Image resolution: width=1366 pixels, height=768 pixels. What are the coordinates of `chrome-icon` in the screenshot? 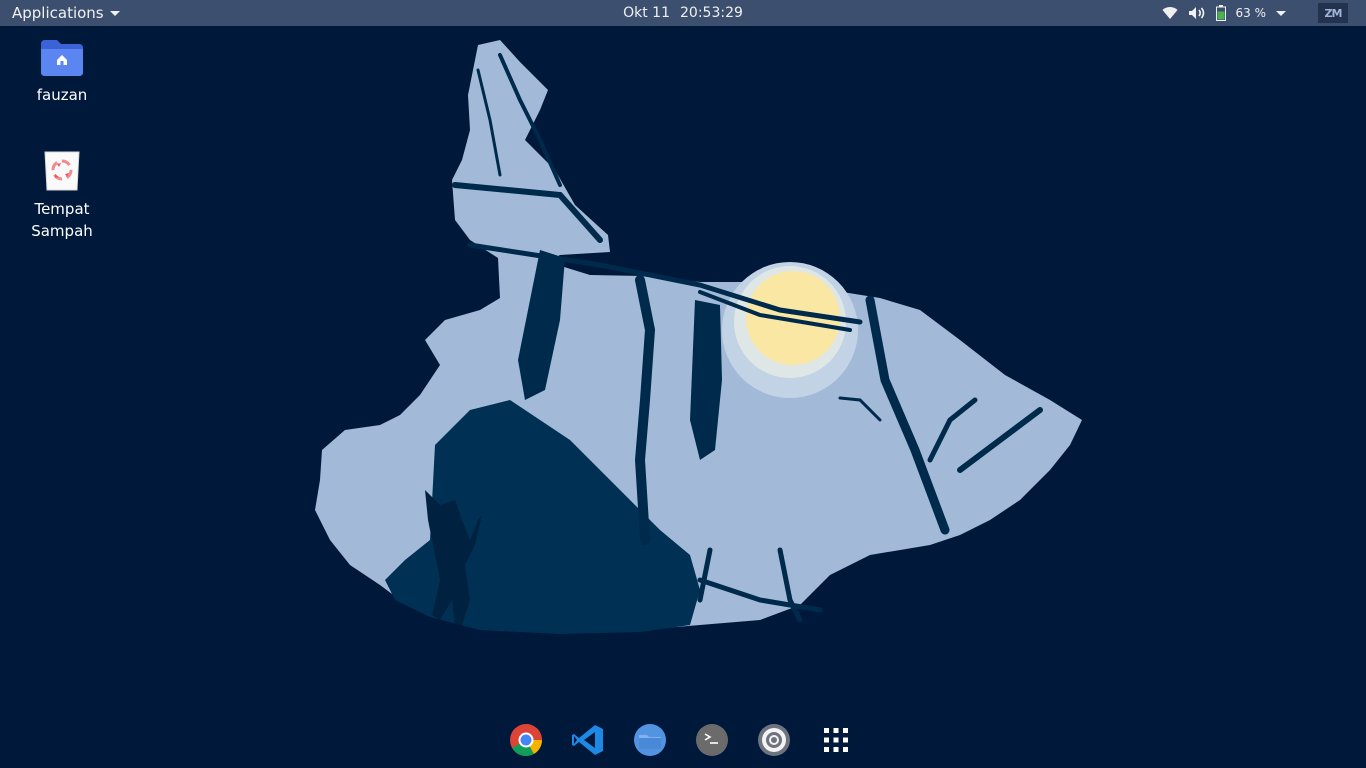 It's located at (526, 740).